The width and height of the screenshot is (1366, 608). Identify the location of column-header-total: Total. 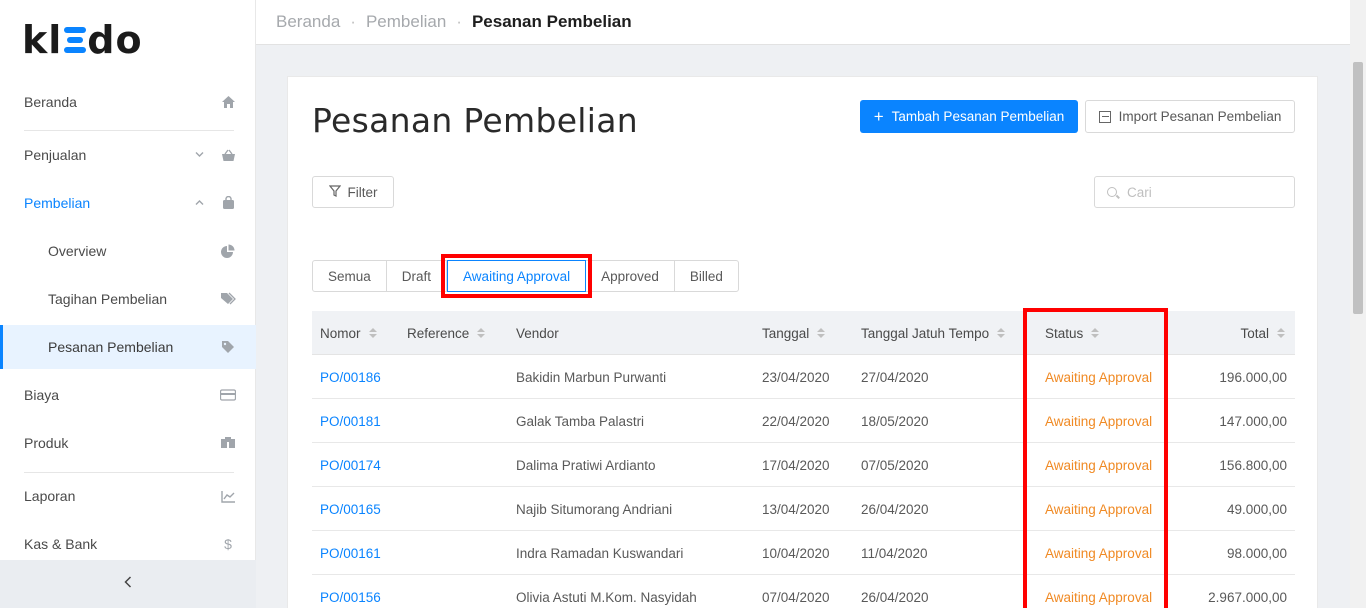
(1262, 333).